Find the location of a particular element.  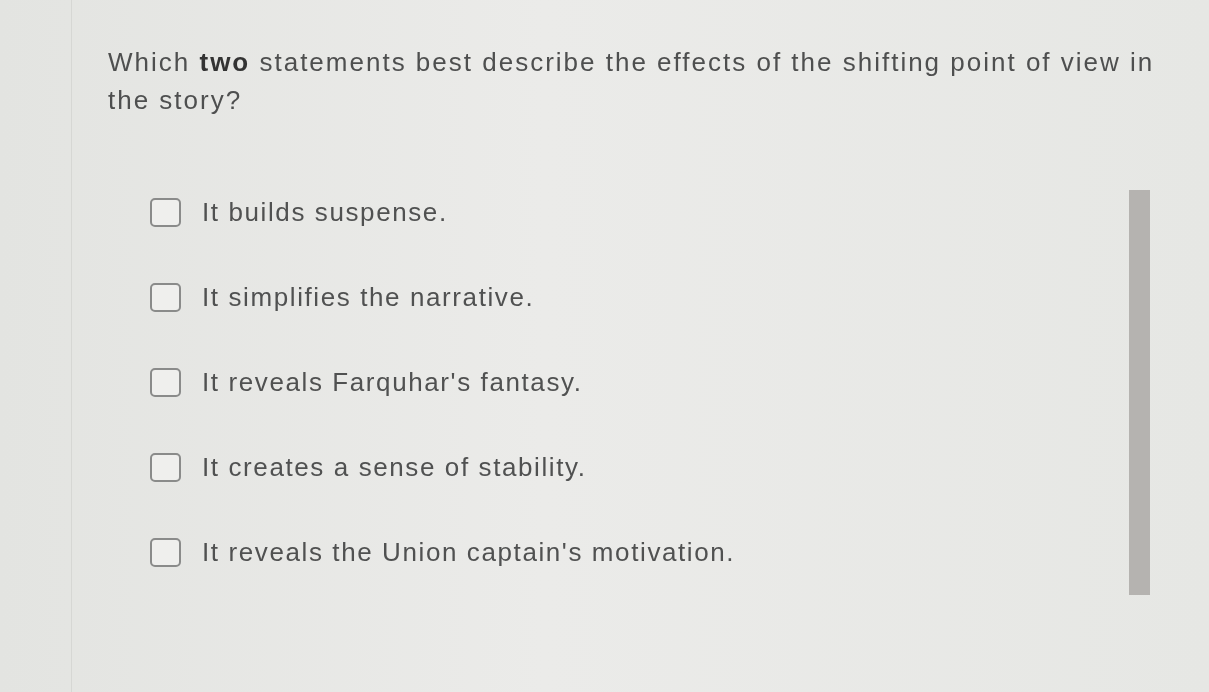

option-label: It reveals the Union captain's motivation. is located at coordinates (469, 552).